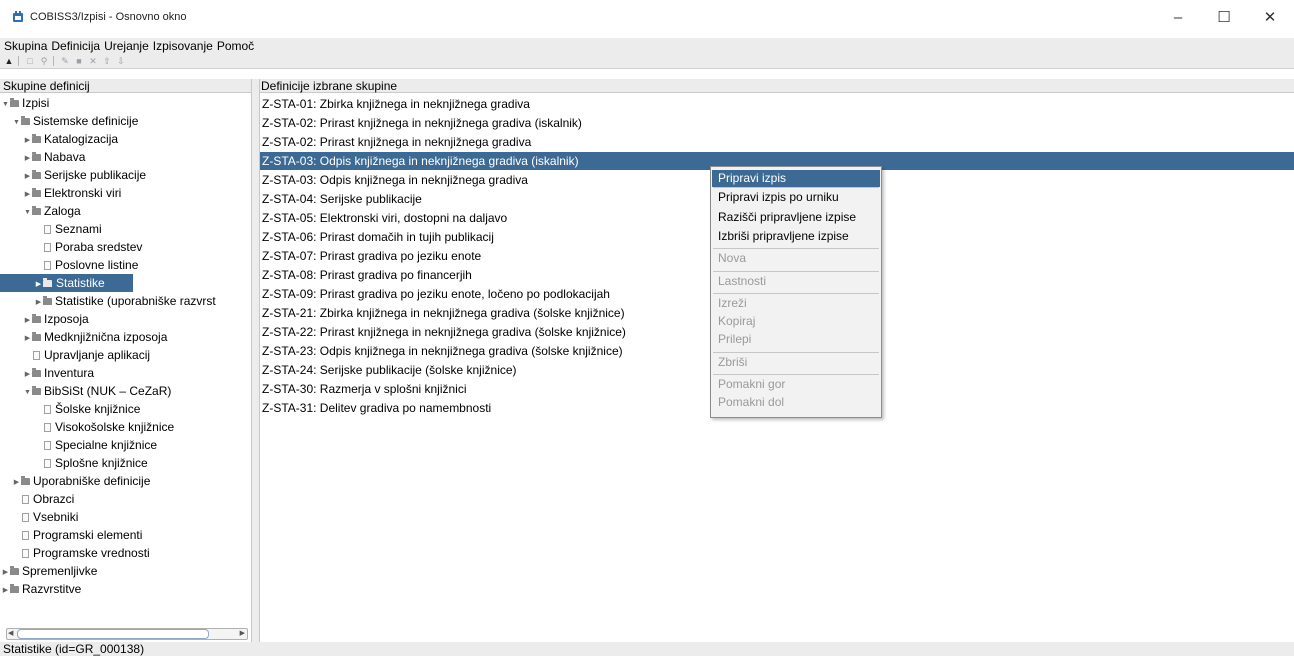  Describe the element at coordinates (93, 61) in the screenshot. I see `delete-icon: ✕` at that location.